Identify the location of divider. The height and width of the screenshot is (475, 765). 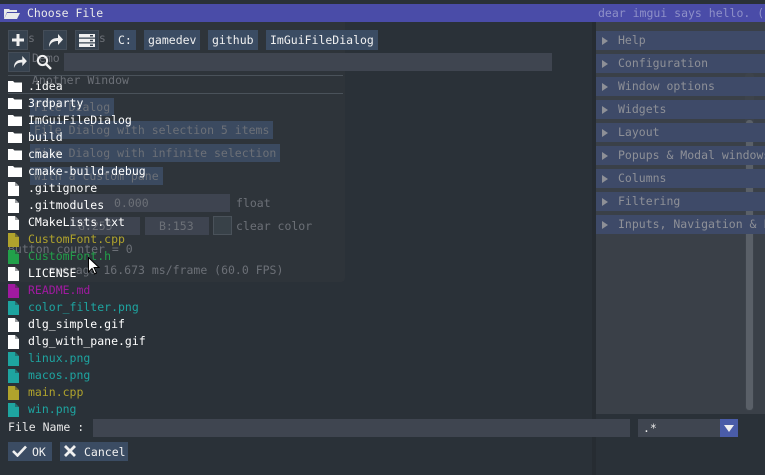
(175, 75).